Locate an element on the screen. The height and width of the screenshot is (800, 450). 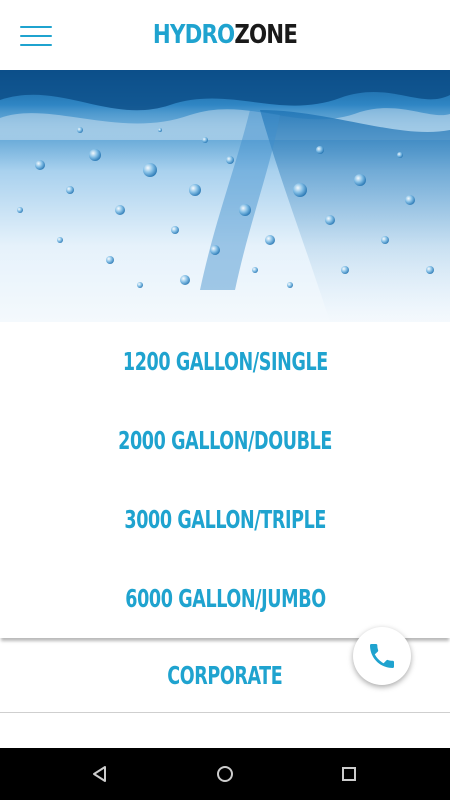
list-item-3000-gallon-triple: 3000 GALLON/TRIPLE is located at coordinates (225, 519).